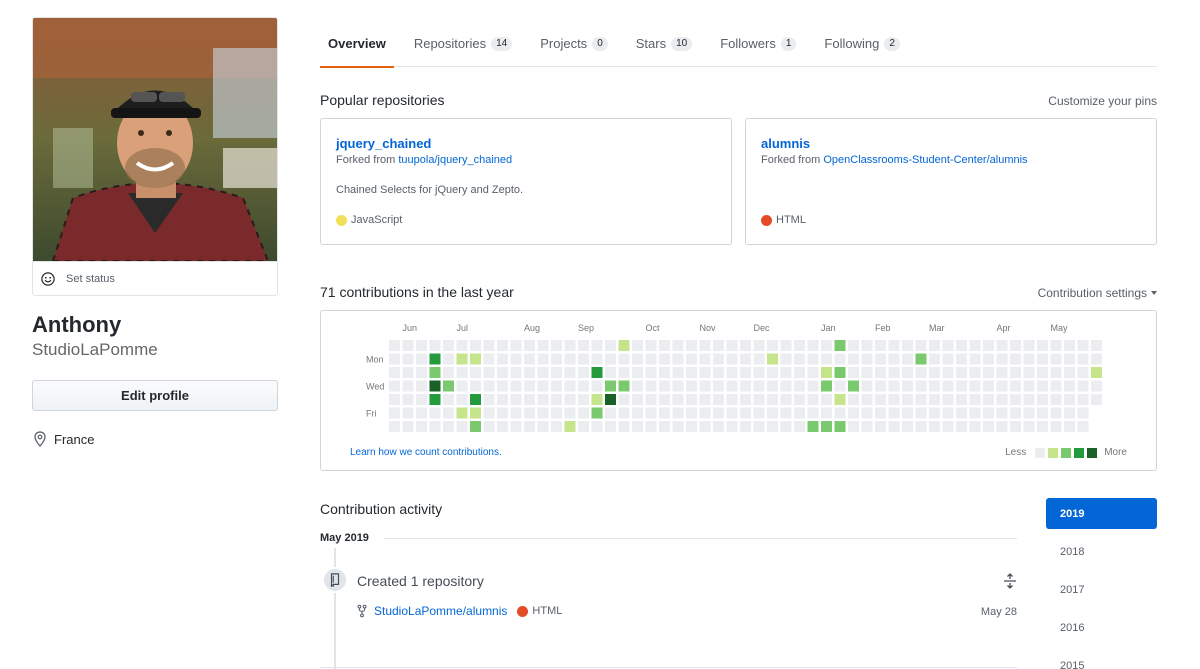  I want to click on tab-overview: Overview, so click(357, 44).